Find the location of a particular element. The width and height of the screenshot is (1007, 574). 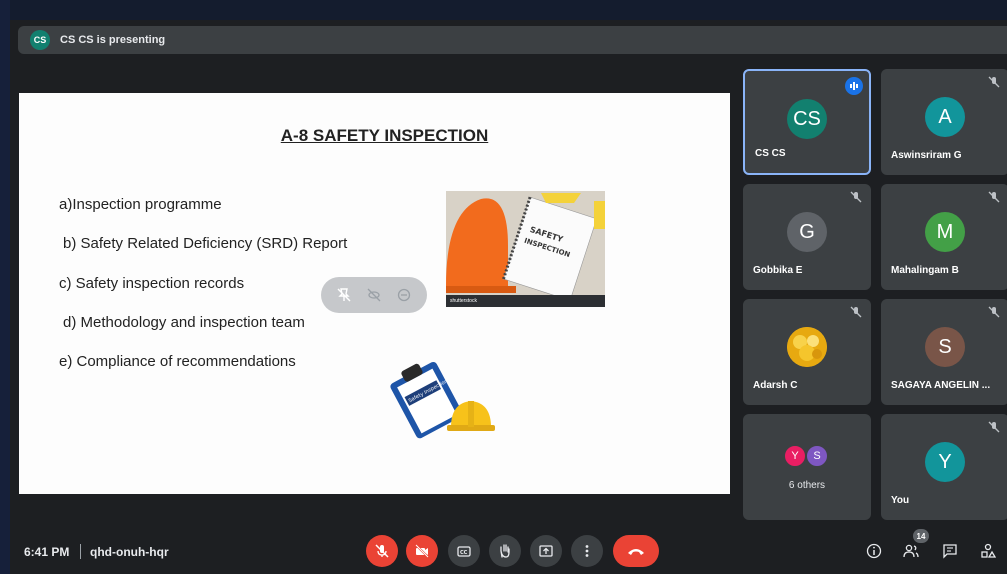

captions-button: CC is located at coordinates (464, 551).